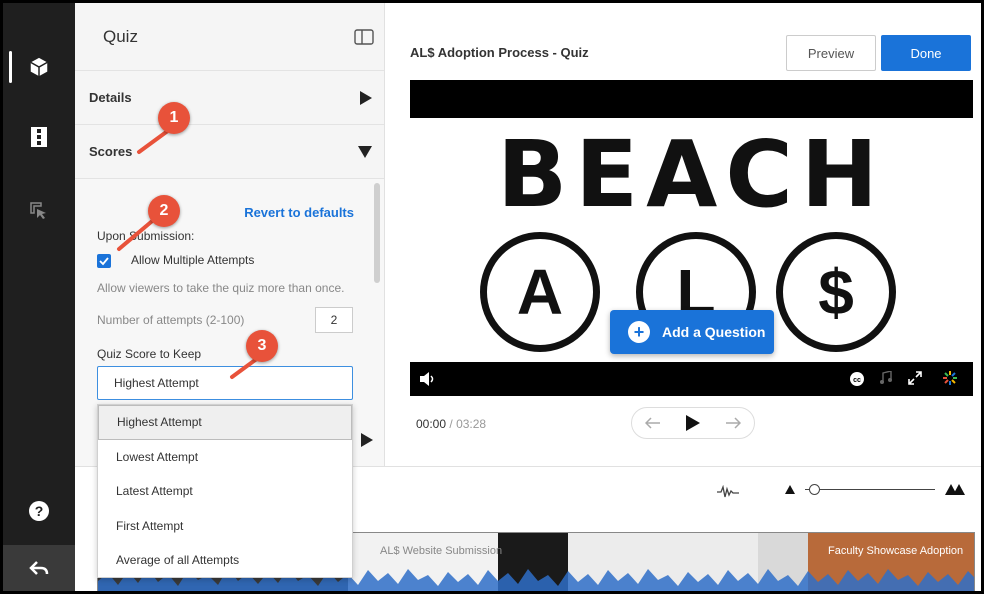 This screenshot has width=984, height=594. I want to click on help-icon: ?, so click(39, 511).